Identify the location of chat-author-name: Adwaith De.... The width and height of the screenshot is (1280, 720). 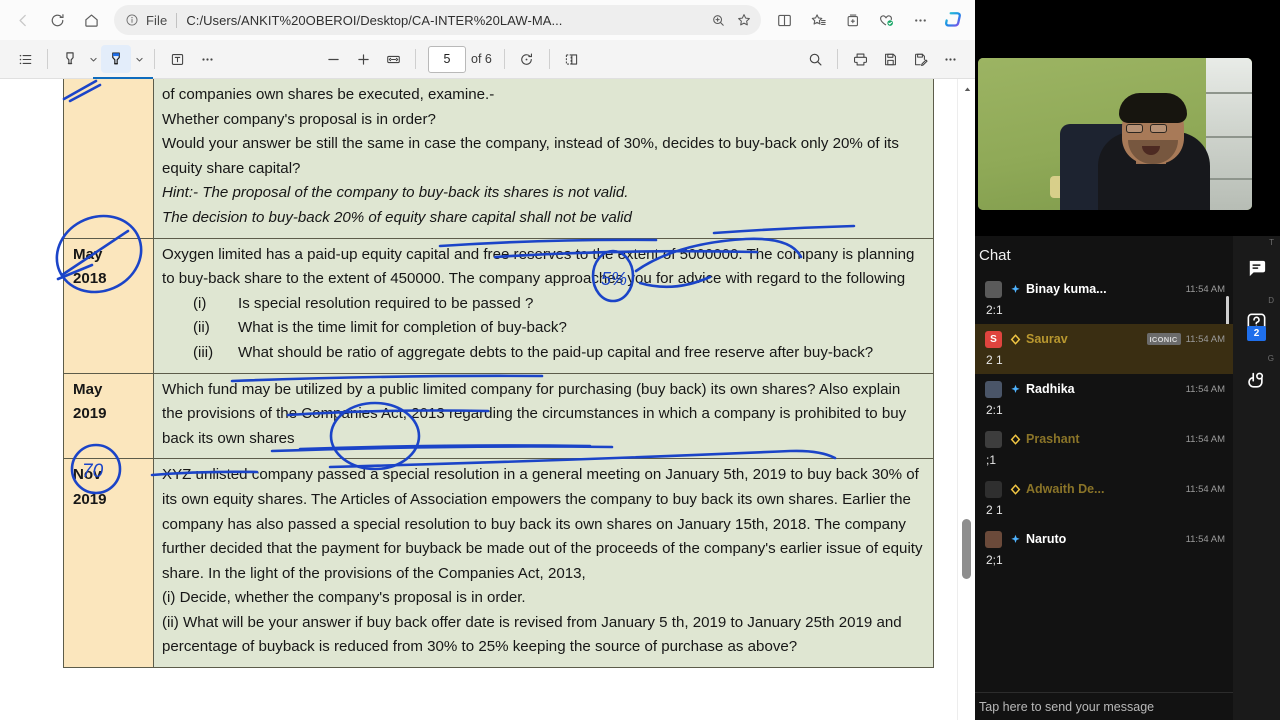
(1065, 489).